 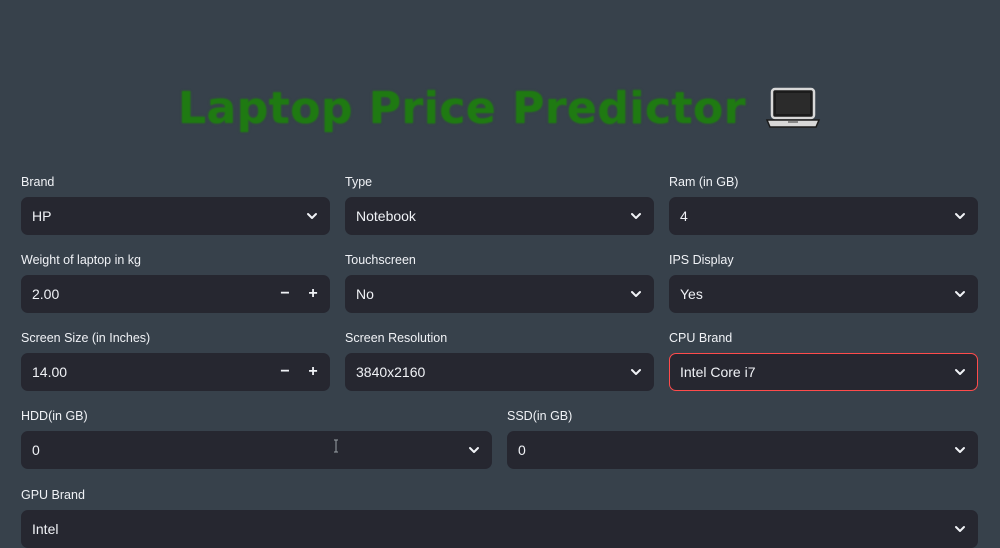 What do you see at coordinates (81, 260) in the screenshot?
I see `weight-label: Weight of laptop in kg` at bounding box center [81, 260].